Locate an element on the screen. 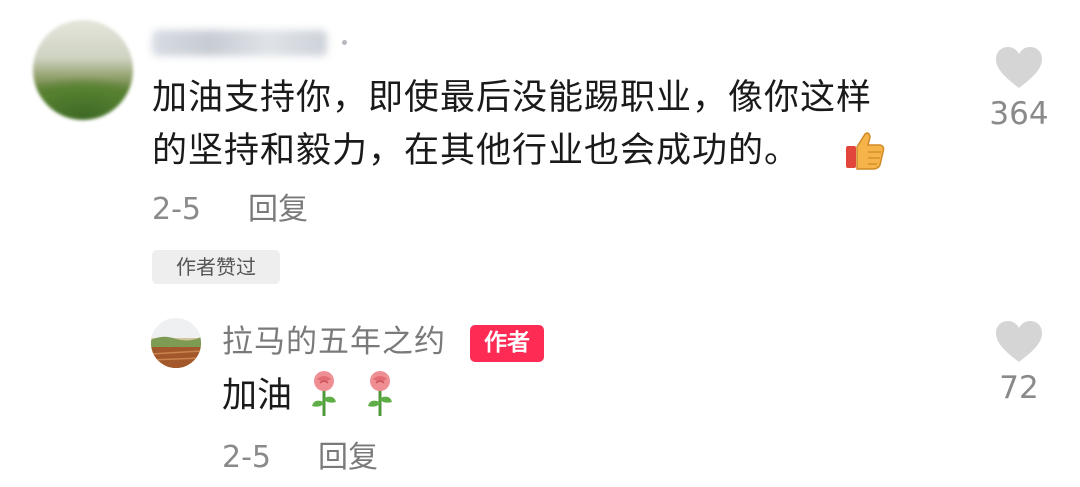 The width and height of the screenshot is (1080, 487). comment-text-line-2: 的坚持和毅力，在其他行业也会成功的。 is located at coordinates (476, 151).